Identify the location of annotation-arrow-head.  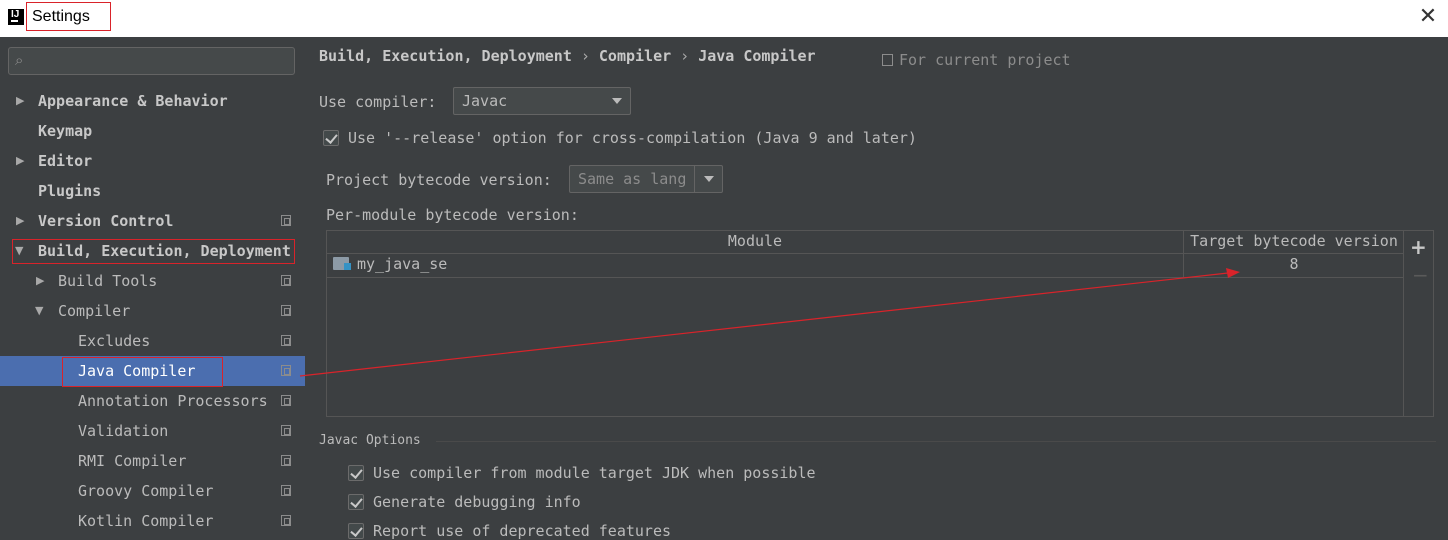
(1233, 273).